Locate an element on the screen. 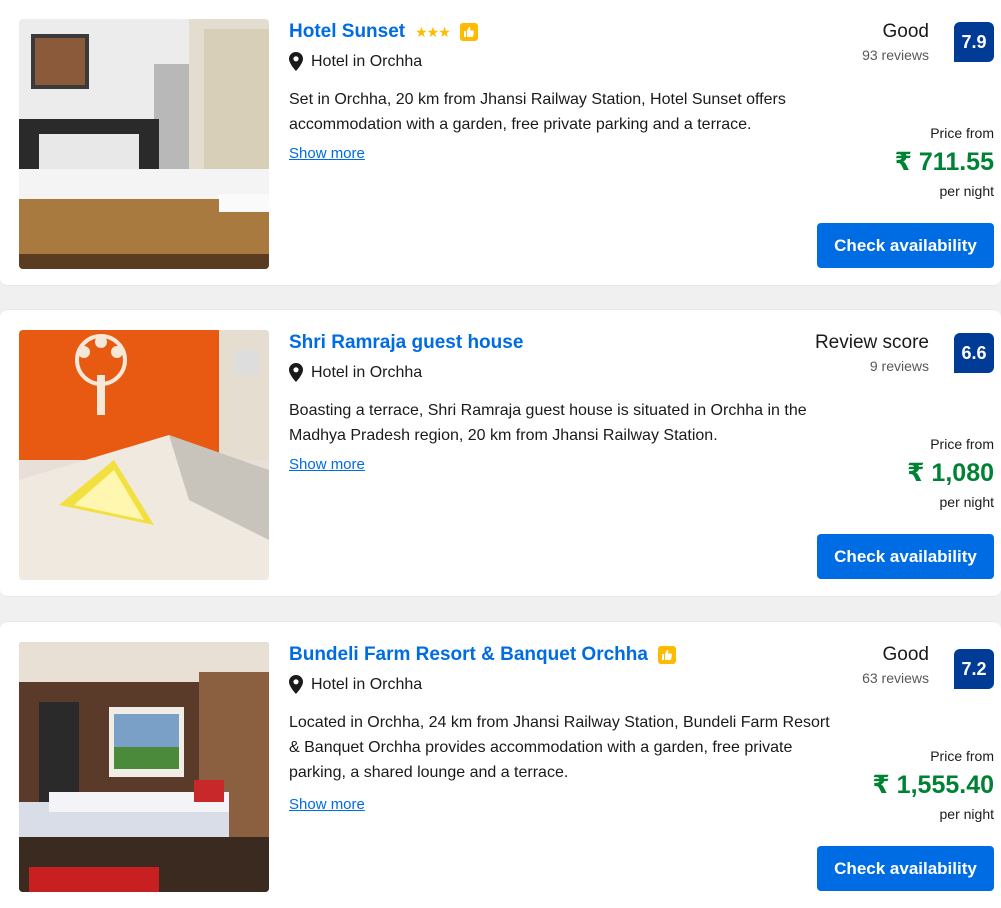 The image size is (1001, 908). property-title: Bundeli Farm Resort & Banquet Orchha is located at coordinates (468, 655).